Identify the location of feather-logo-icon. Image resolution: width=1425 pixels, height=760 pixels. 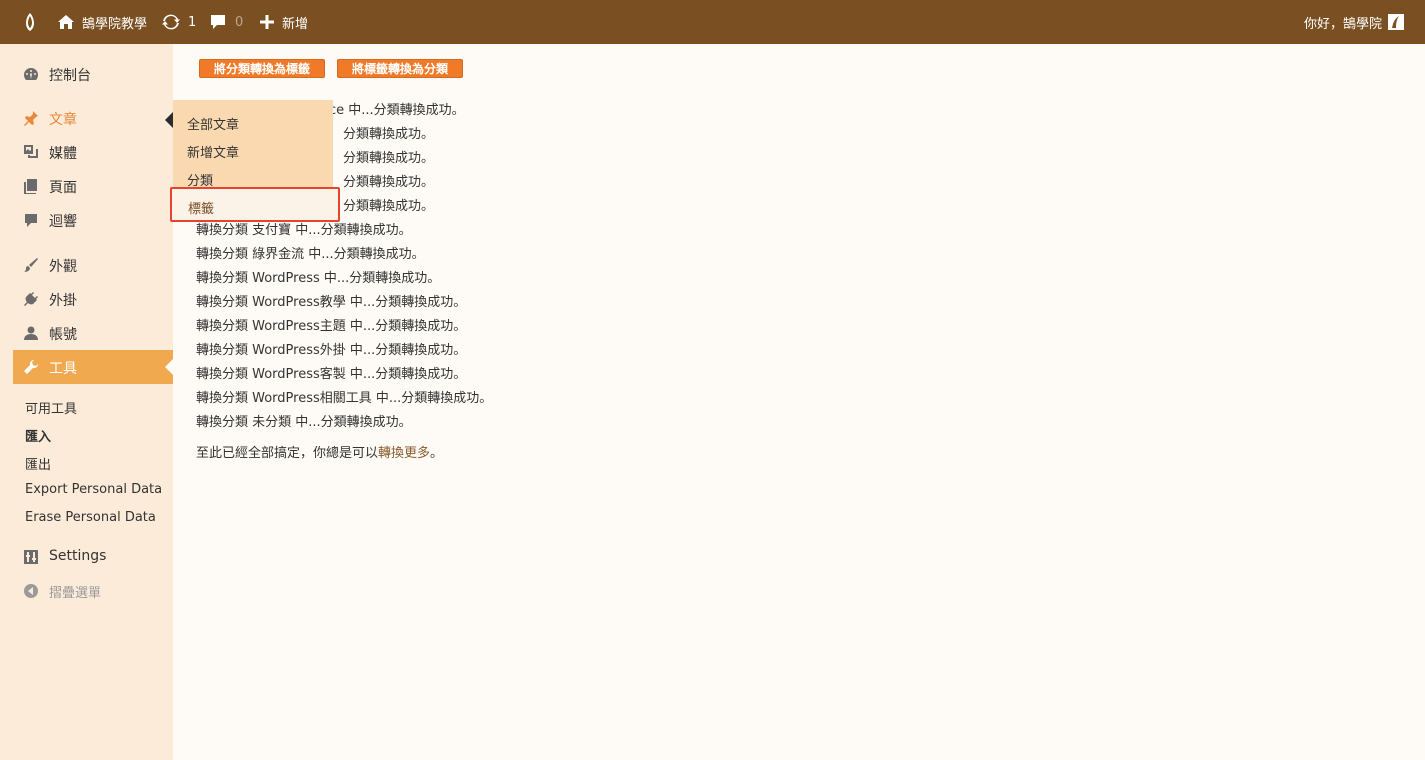
(30, 22).